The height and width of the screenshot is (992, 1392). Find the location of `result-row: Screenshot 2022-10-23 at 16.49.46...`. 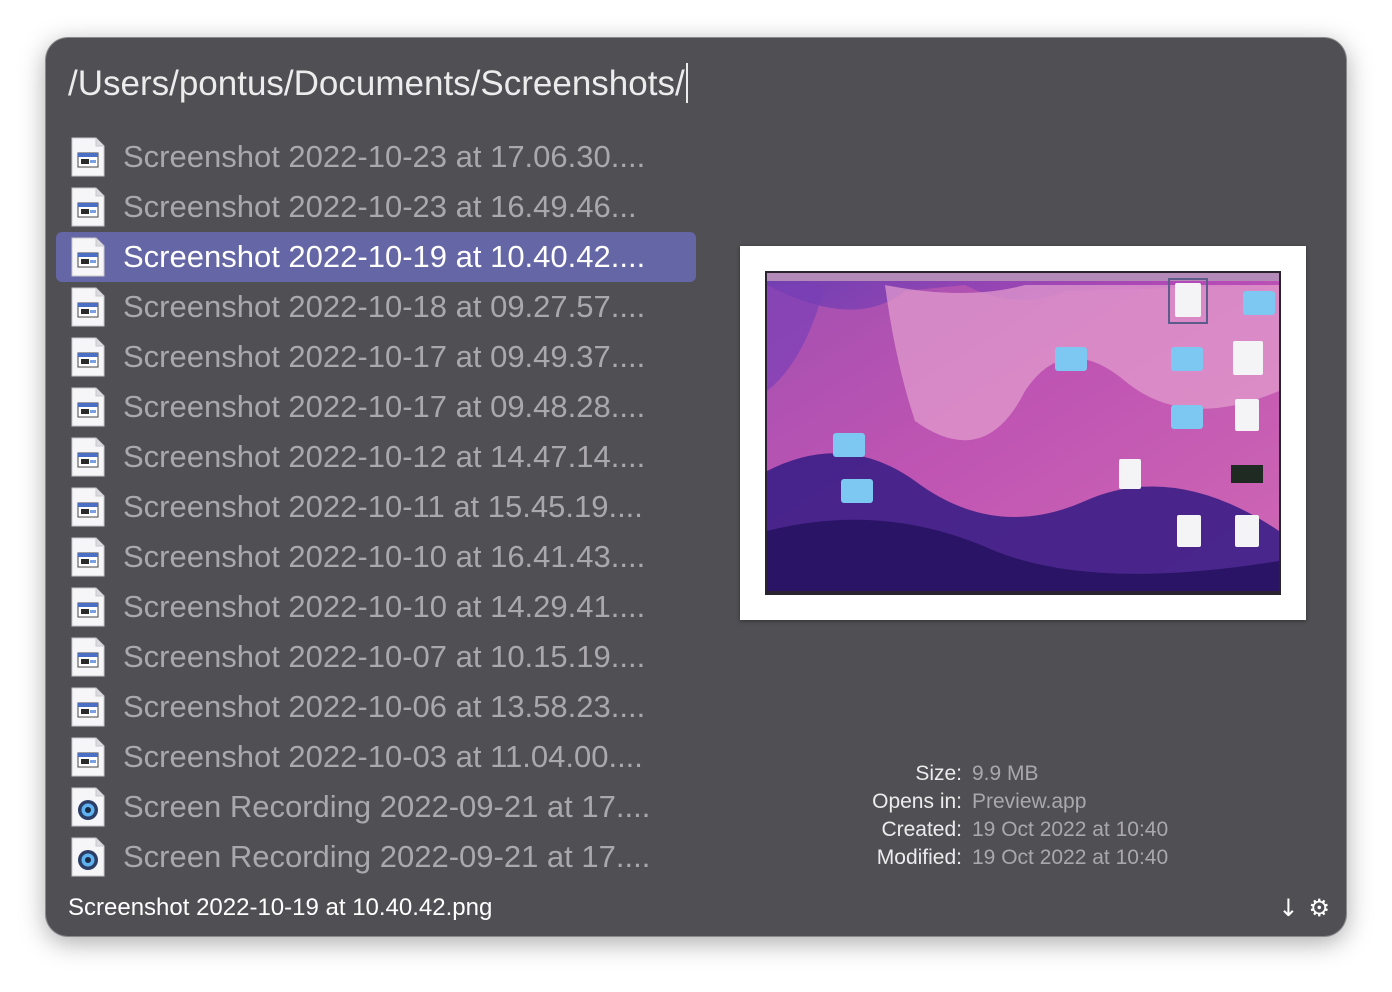

result-row: Screenshot 2022-10-23 at 16.49.46... is located at coordinates (376, 207).